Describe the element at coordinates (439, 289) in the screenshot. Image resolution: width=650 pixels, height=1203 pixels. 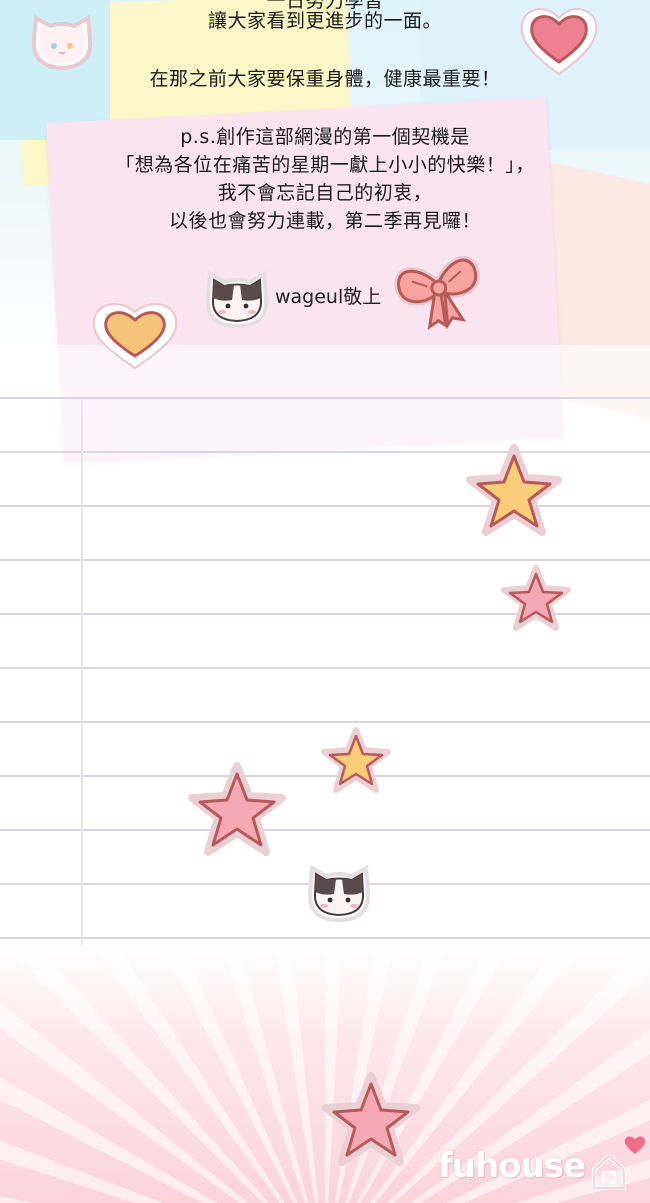
I see `bow-icon` at that location.